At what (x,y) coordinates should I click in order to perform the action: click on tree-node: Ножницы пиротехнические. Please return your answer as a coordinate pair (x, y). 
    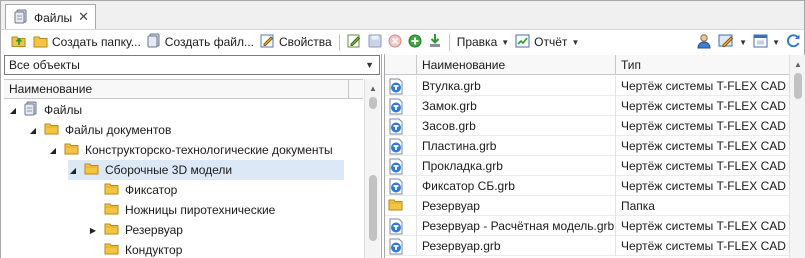
    Looking at the image, I should click on (181, 210).